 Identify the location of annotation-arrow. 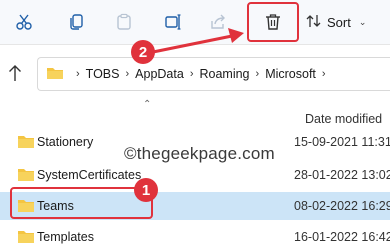
(198, 41).